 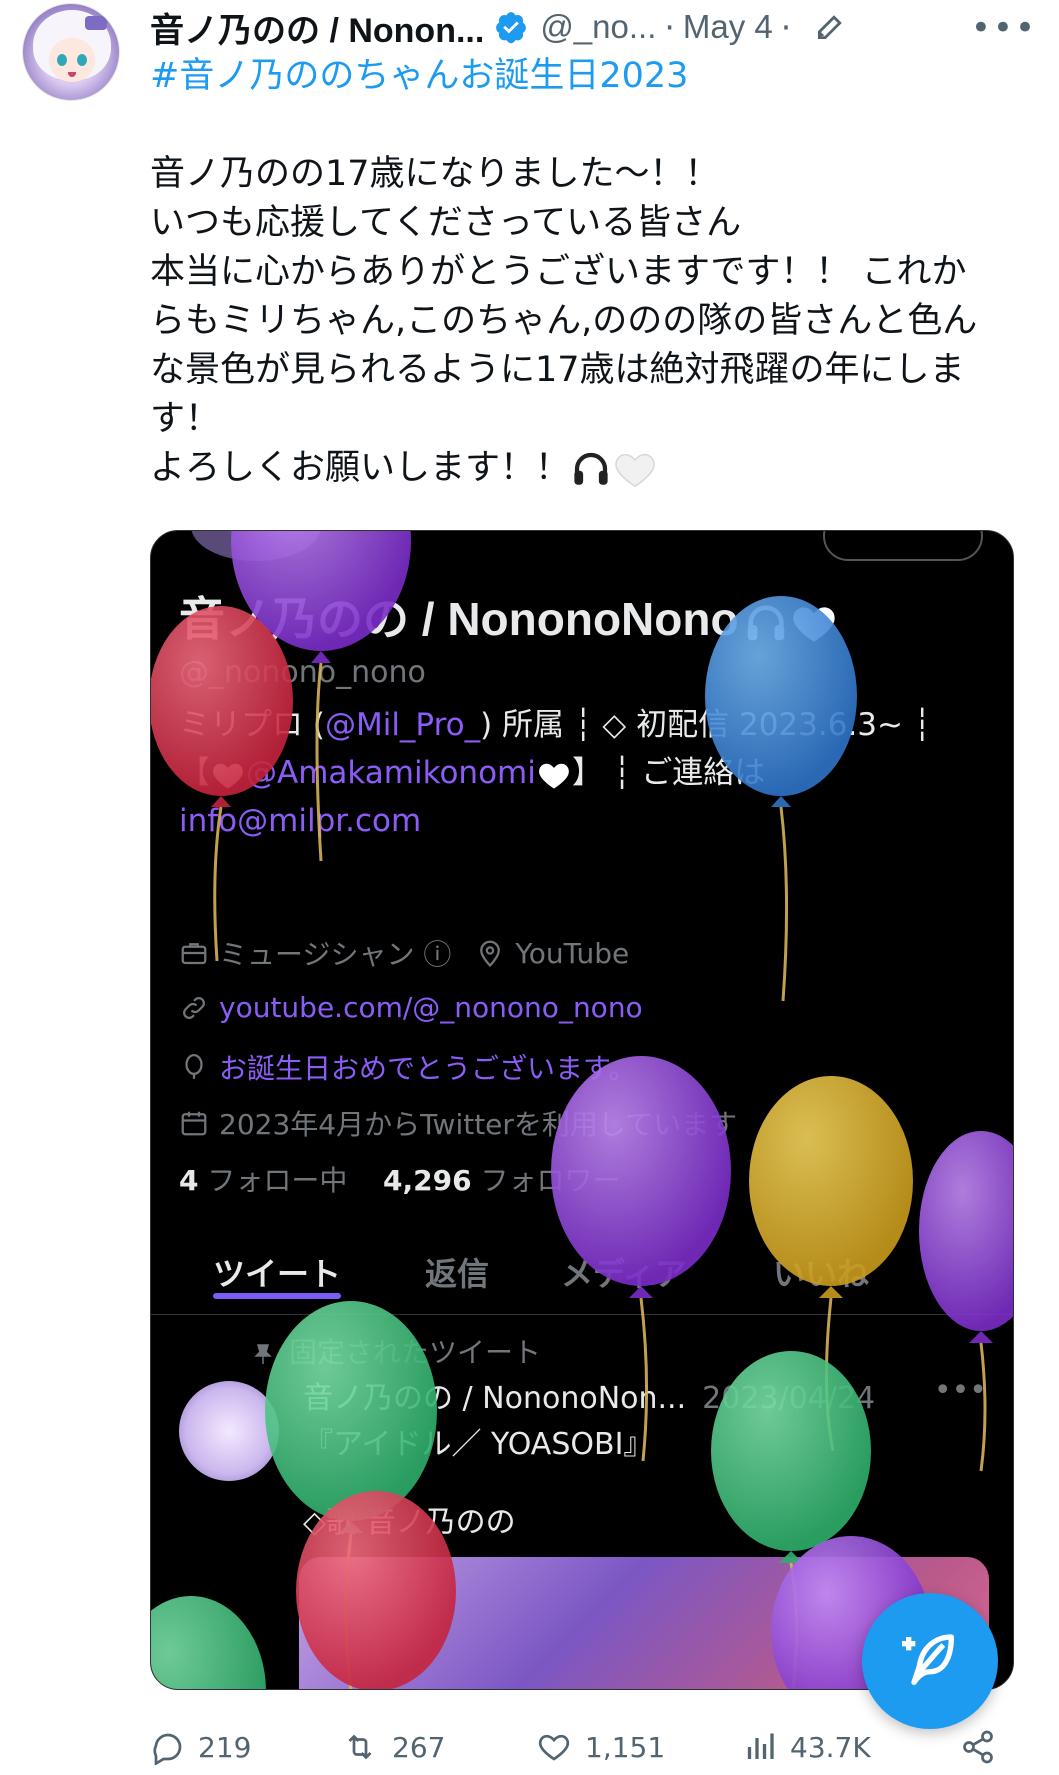 I want to click on like-count: 1,151, so click(x=625, y=1747).